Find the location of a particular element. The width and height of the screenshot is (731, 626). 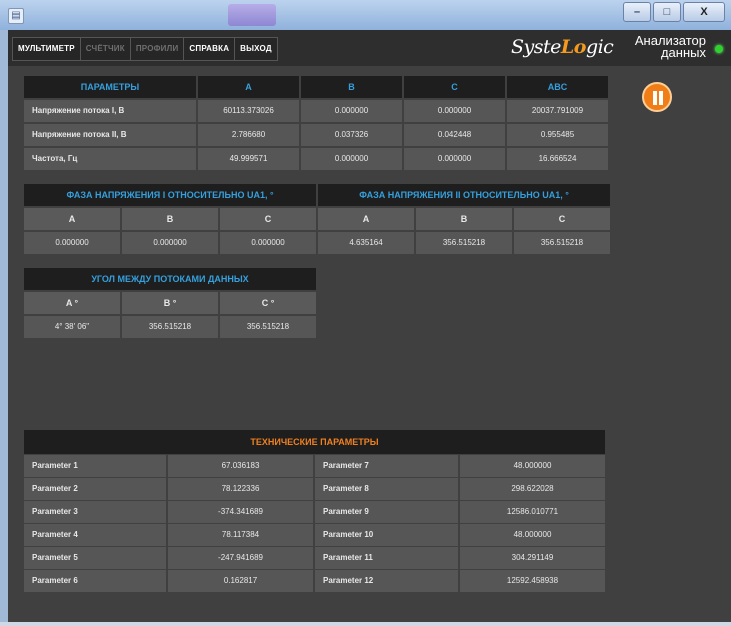

tech-param-label: Parameter 4 is located at coordinates (95, 535).